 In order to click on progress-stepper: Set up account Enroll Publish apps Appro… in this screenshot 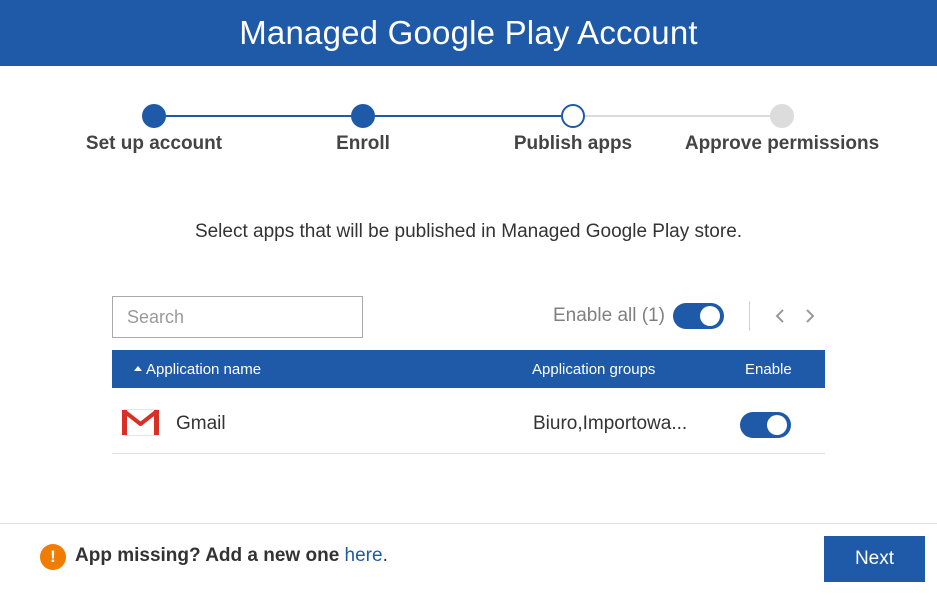, I will do `click(468, 131)`.